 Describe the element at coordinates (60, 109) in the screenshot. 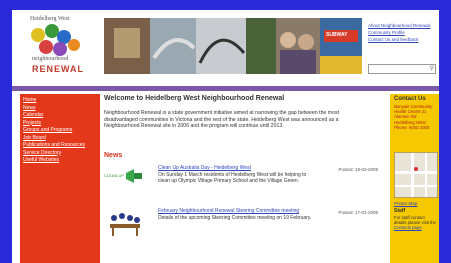

I see `nav-item-news: News` at that location.